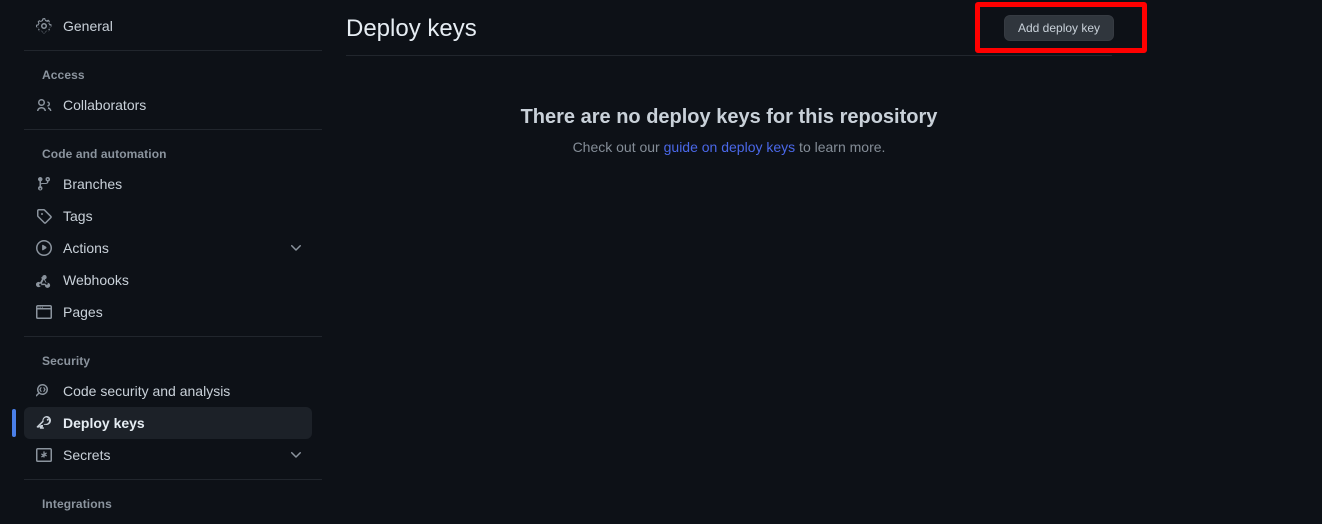 The image size is (1322, 524). Describe the element at coordinates (104, 154) in the screenshot. I see `sidebar-group-title: Code and automation` at that location.